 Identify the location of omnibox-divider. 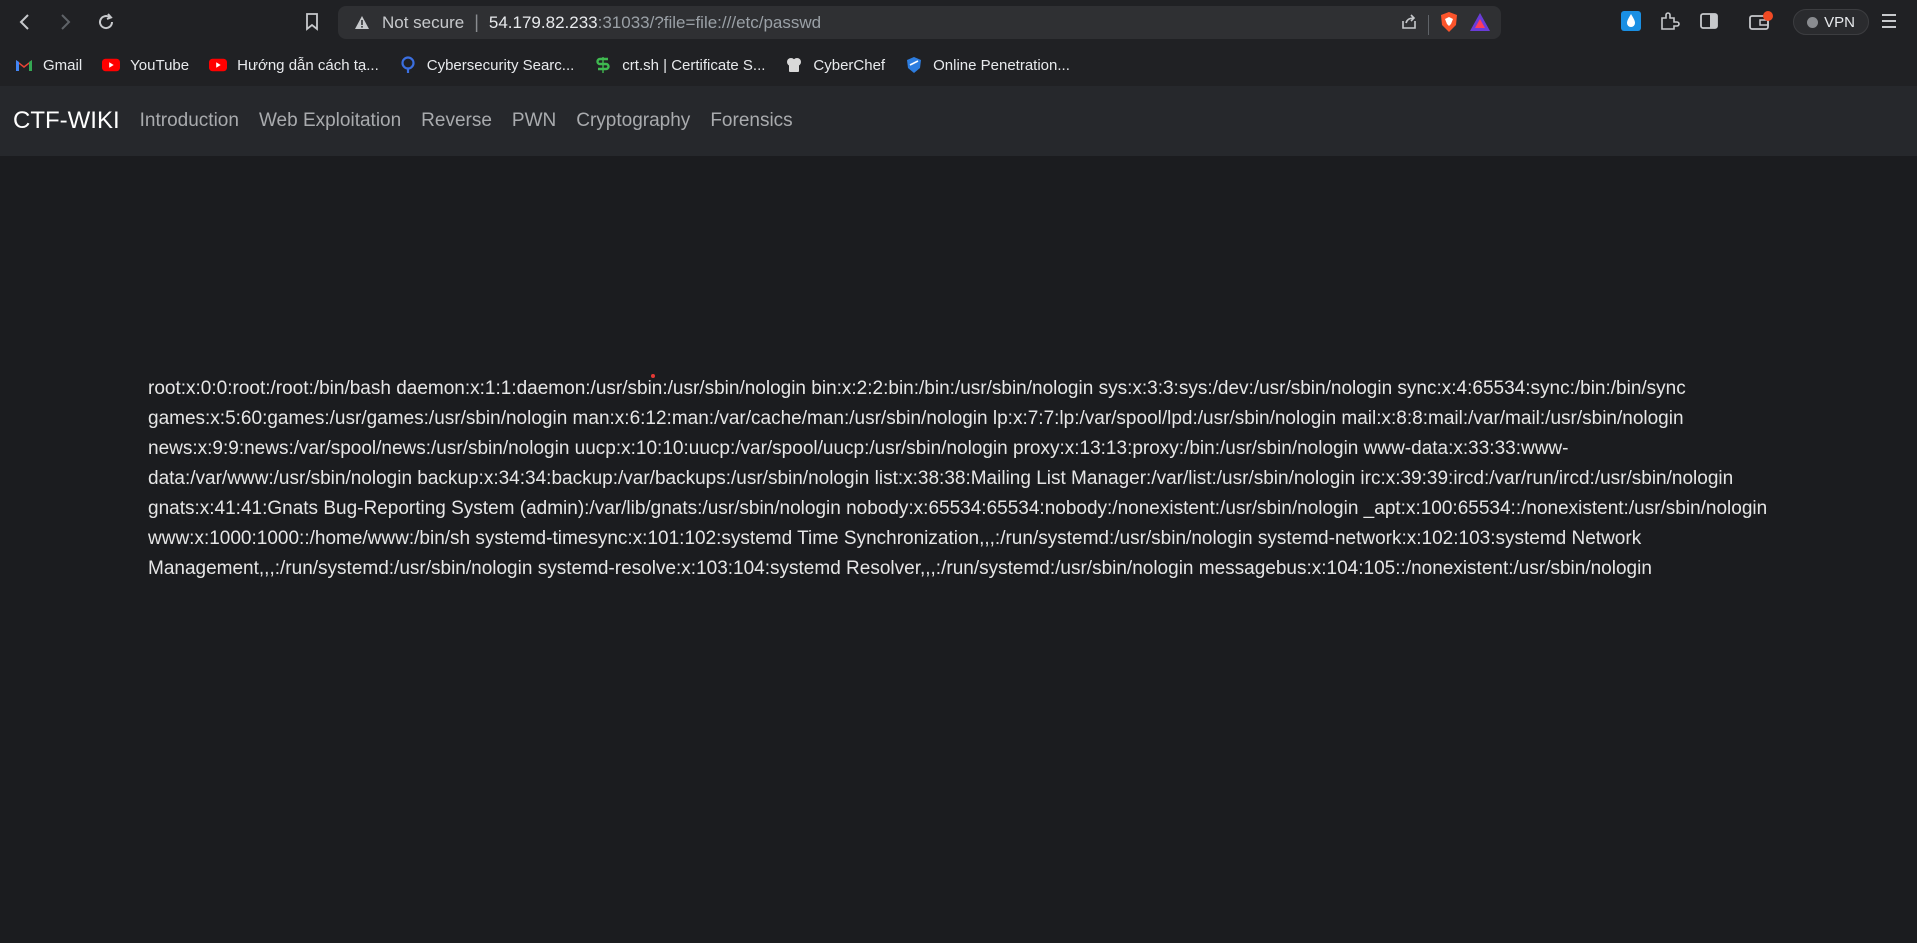
(1428, 24).